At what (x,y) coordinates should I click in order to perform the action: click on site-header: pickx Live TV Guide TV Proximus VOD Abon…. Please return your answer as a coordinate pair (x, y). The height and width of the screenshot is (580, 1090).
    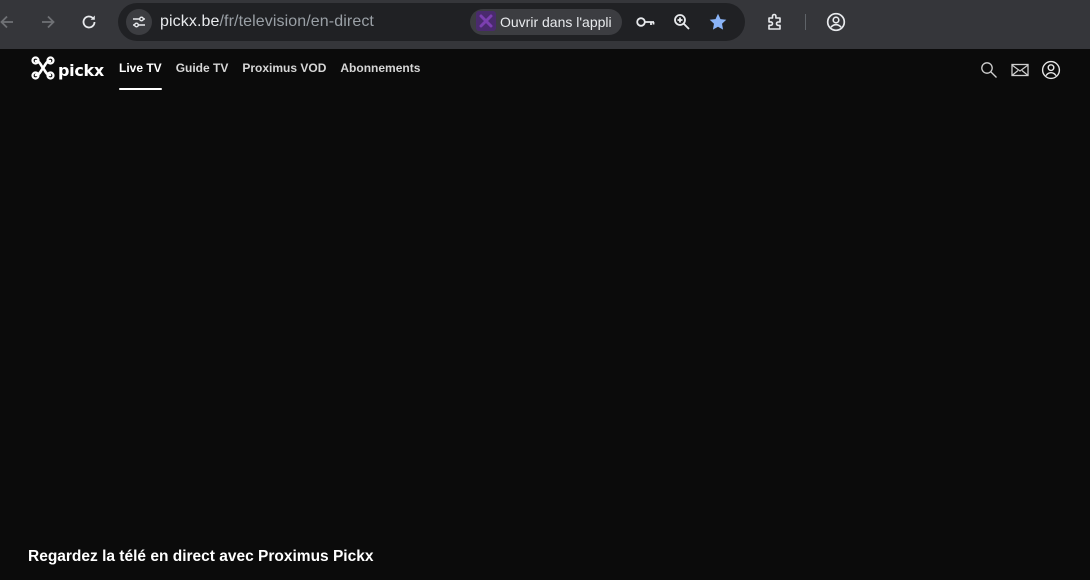
    Looking at the image, I should click on (545, 70).